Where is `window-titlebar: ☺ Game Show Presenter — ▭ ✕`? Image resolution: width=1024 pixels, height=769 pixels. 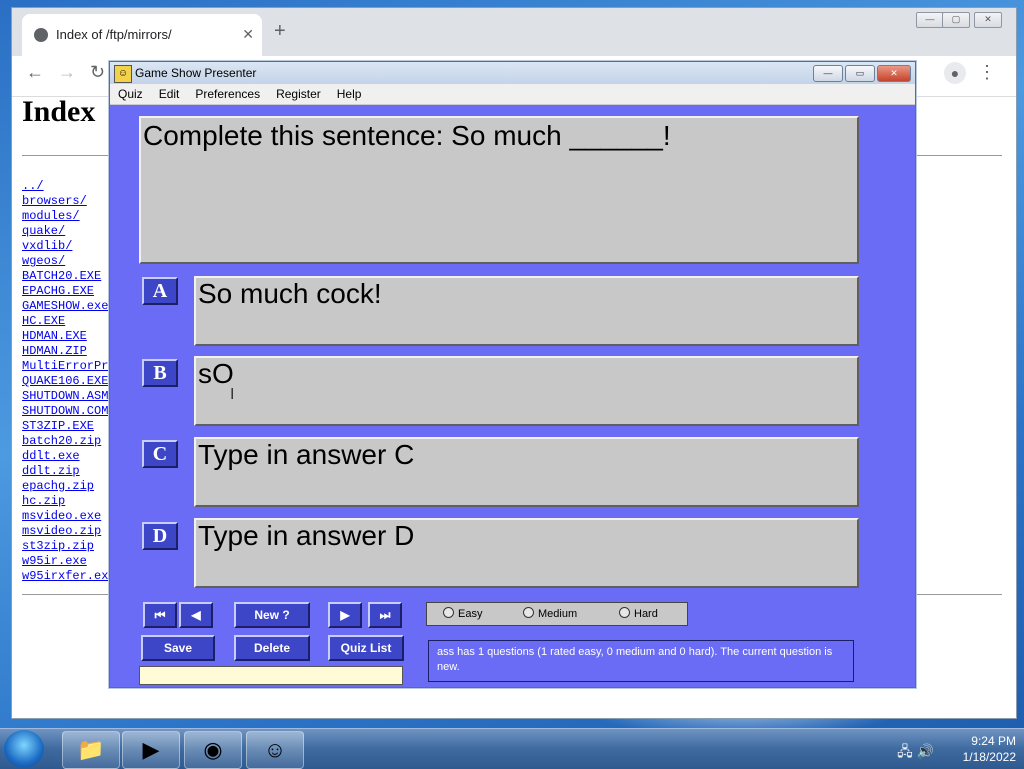
window-titlebar: ☺ Game Show Presenter — ▭ ✕ is located at coordinates (512, 73).